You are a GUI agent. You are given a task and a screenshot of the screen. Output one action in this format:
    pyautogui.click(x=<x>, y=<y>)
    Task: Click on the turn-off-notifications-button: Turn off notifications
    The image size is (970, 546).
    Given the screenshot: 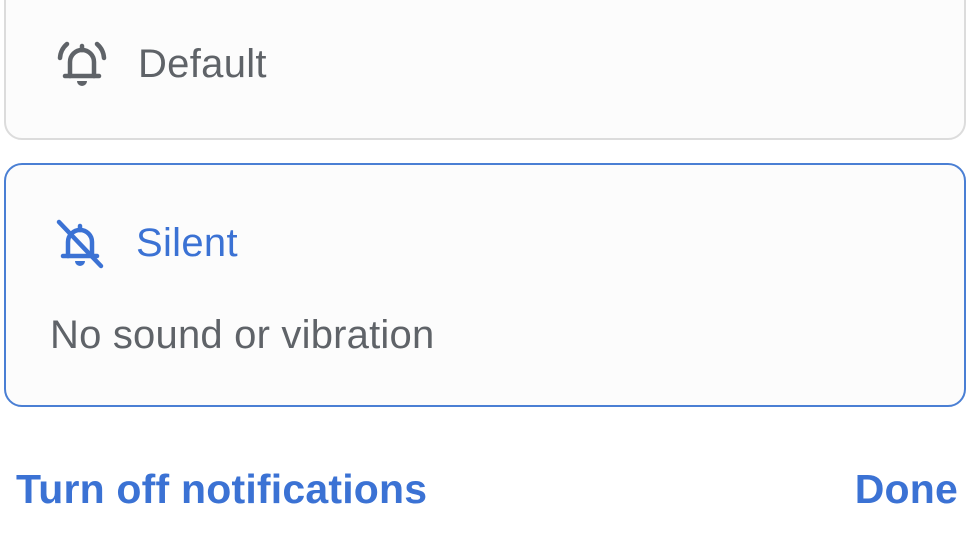 What is the action you would take?
    pyautogui.click(x=221, y=489)
    